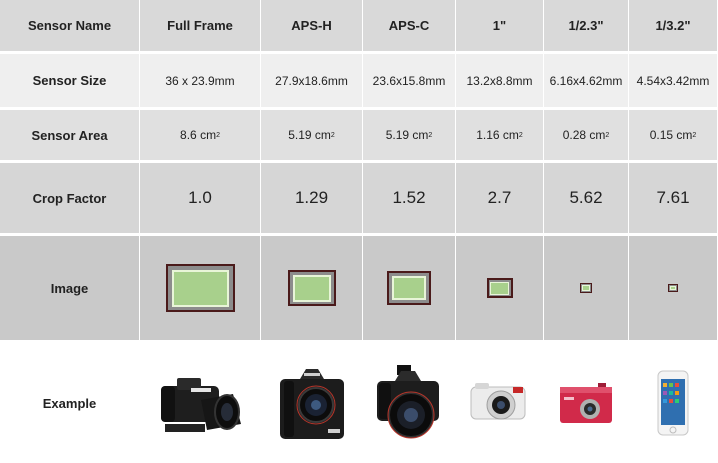 This screenshot has width=718, height=463. I want to click on sensor-area-value: 0.15, so click(661, 135).